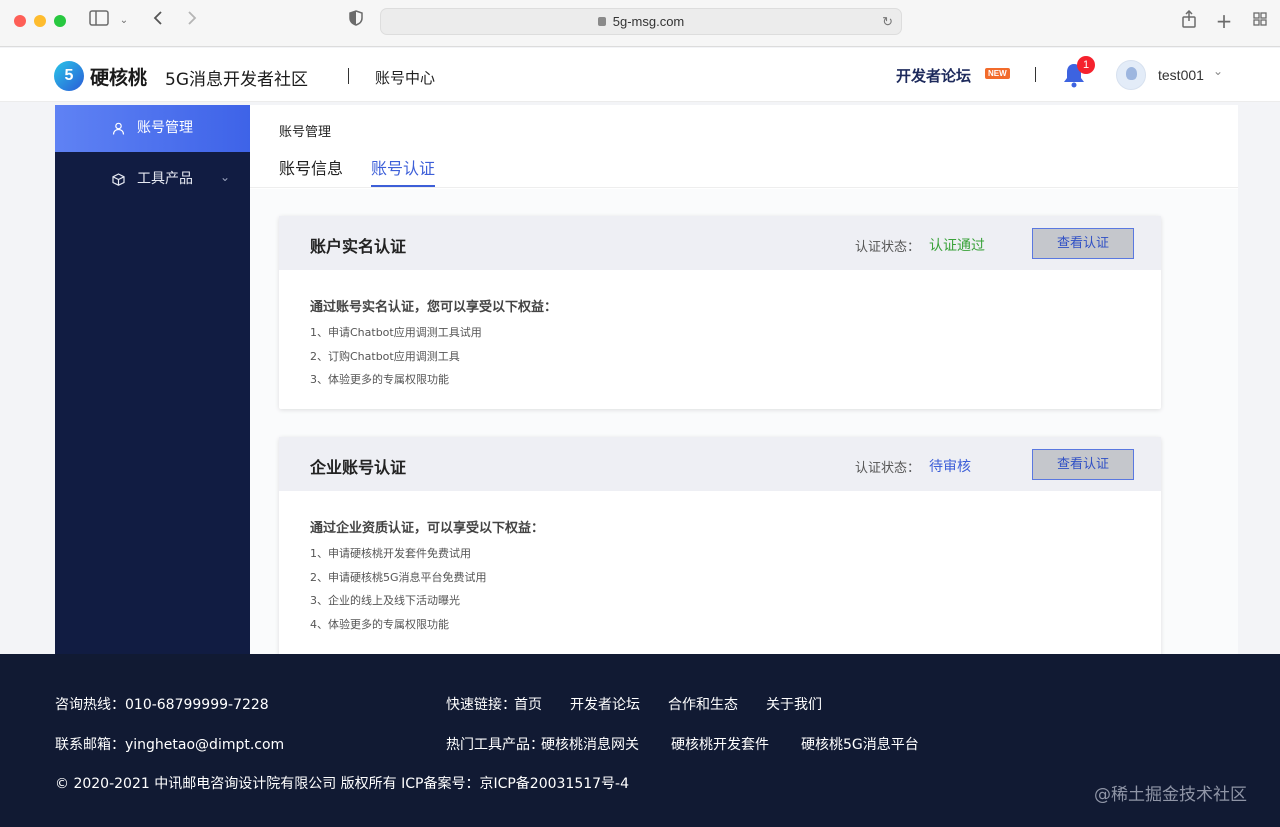  Describe the element at coordinates (1260, 21) in the screenshot. I see `tab-overview-icon` at that location.